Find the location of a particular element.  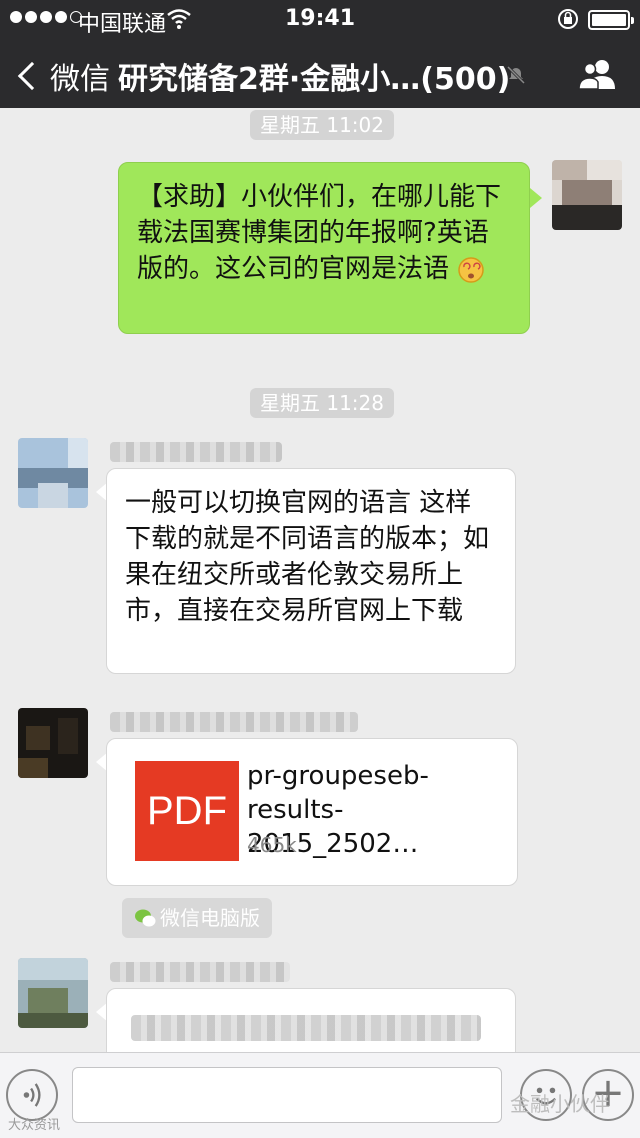

mute-notifications-icon is located at coordinates (516, 75).